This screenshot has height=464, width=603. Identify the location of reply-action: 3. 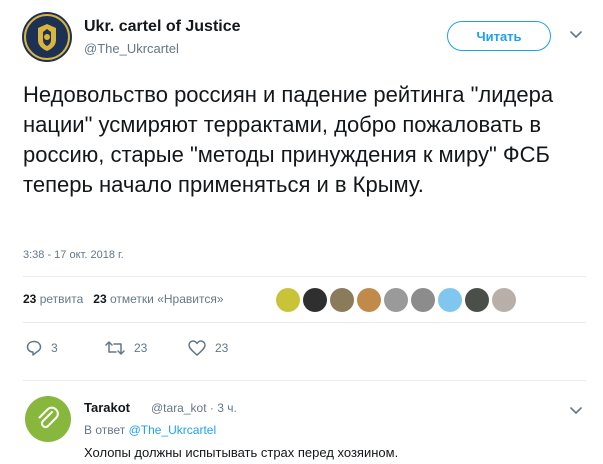
(41, 348).